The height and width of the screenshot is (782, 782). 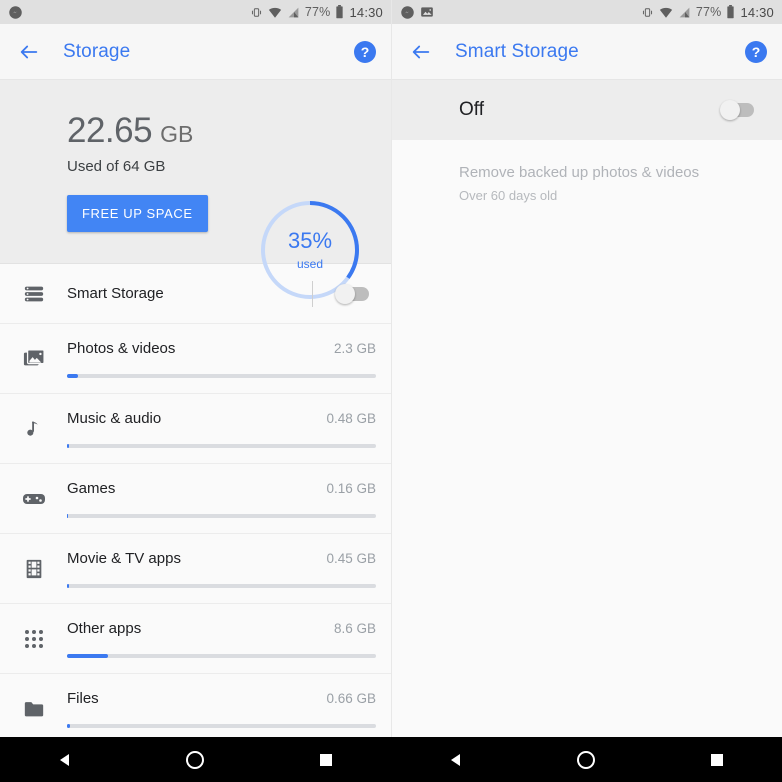 I want to click on photos-icon, so click(x=33, y=359).